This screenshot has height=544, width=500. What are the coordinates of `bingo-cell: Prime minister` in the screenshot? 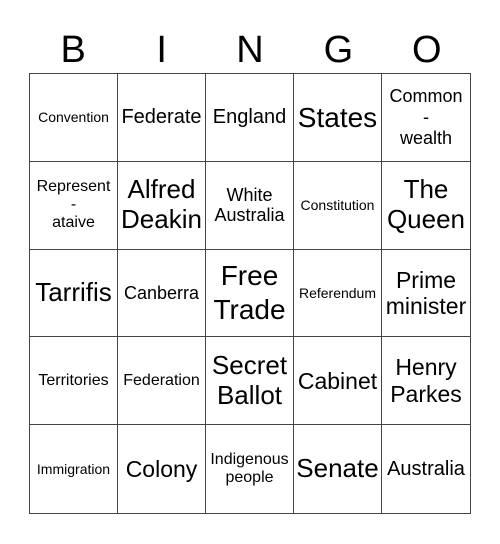 It's located at (426, 294).